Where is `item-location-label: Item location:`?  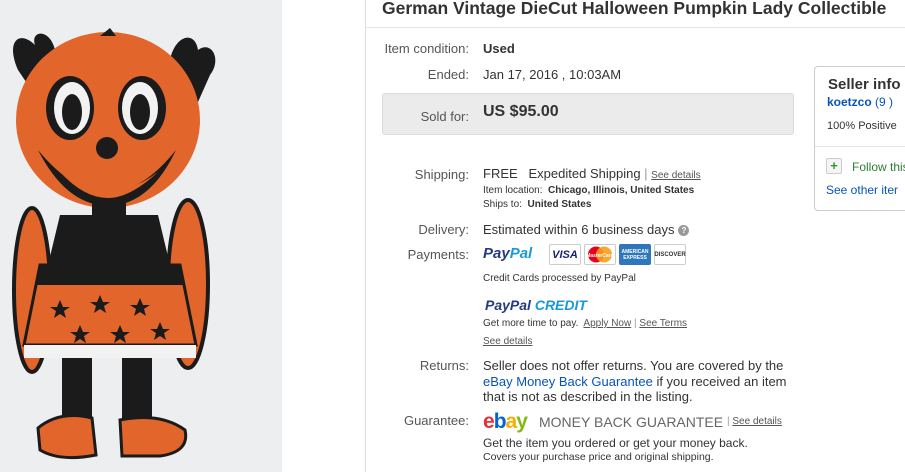 item-location-label: Item location: is located at coordinates (513, 190).